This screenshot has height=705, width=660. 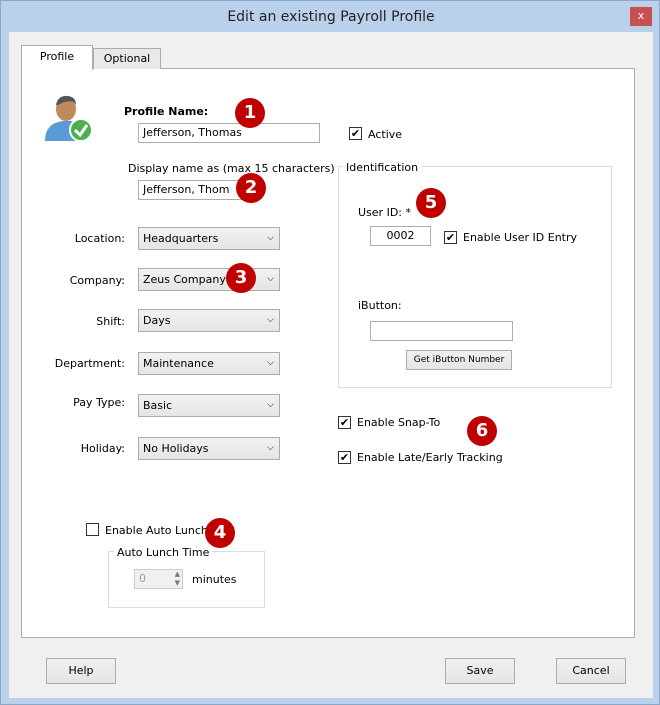 I want to click on callout-badge-1: 1, so click(x=250, y=113).